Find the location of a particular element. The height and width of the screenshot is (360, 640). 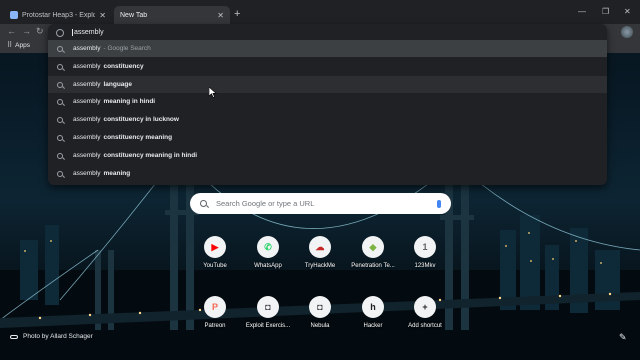

apps-bookmark: ⠿ Apps is located at coordinates (18, 45).